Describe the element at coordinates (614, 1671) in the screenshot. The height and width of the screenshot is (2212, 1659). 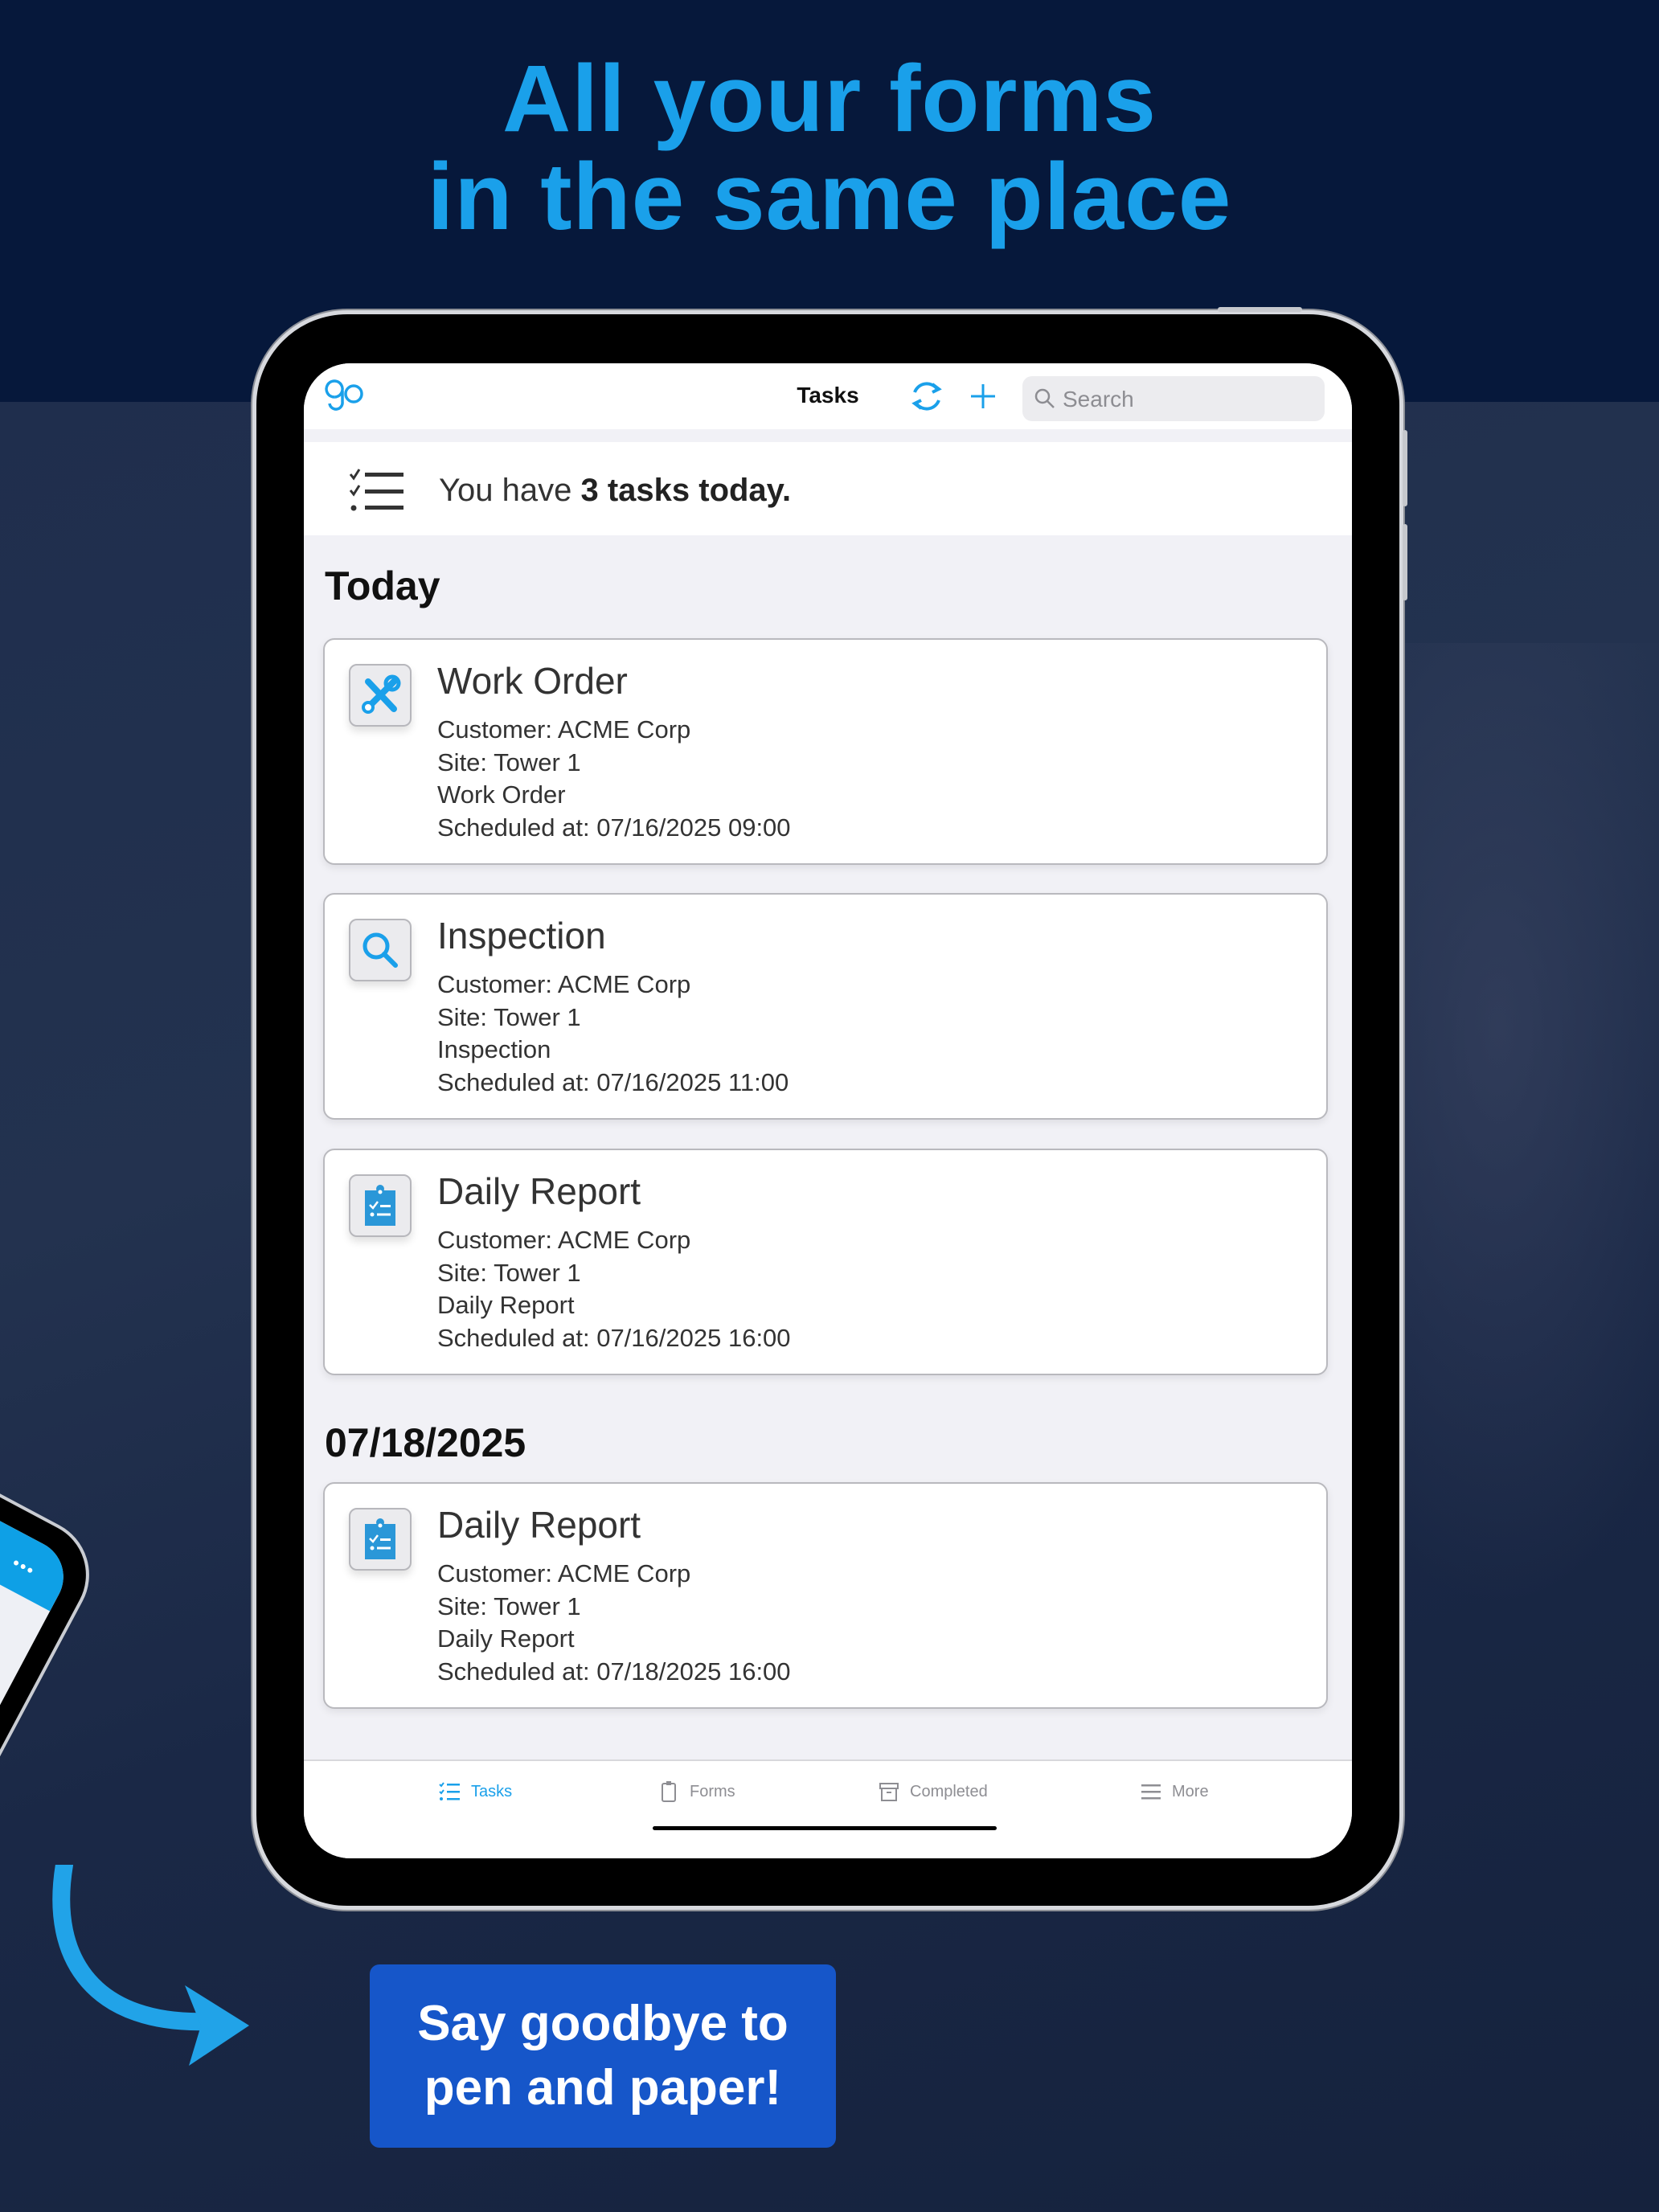
I see `card-scheduled: Scheduled at: 07/18/2025 16:00` at that location.